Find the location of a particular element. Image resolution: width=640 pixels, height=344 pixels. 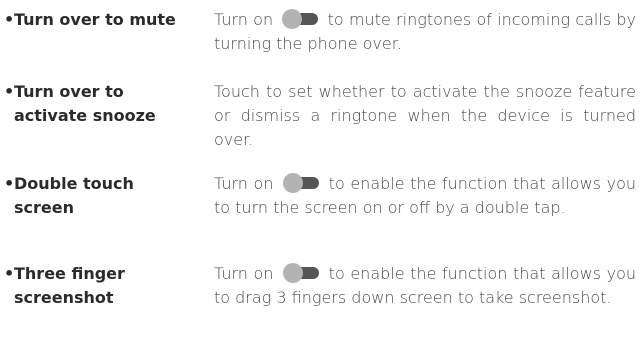

term-double-touch-screen: •Double touch screen is located at coordinates (104, 196).